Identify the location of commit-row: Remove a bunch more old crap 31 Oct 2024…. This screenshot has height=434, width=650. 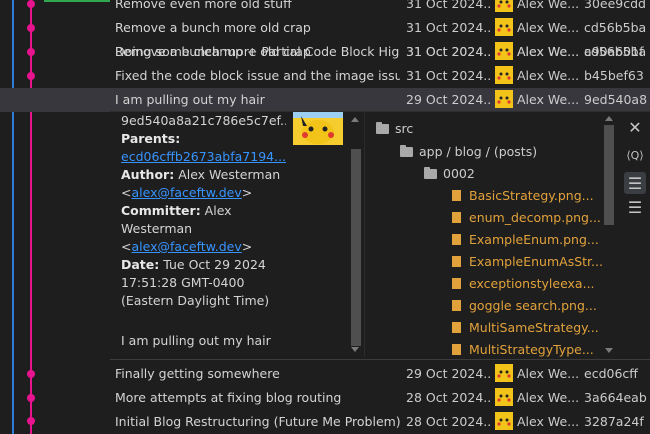
(325, 28).